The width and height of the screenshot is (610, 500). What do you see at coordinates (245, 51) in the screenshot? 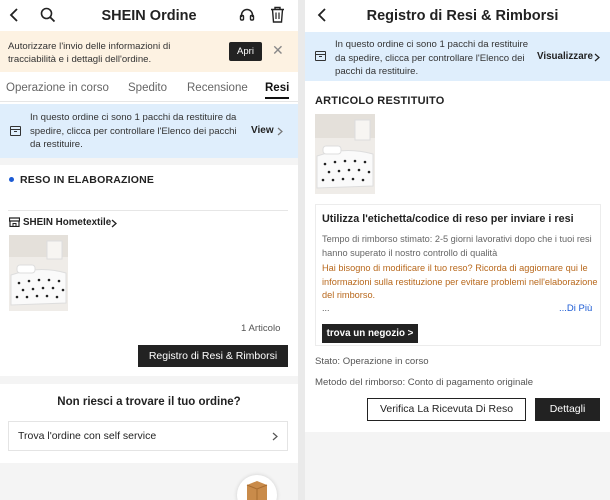
I see `open-button: Apri` at bounding box center [245, 51].